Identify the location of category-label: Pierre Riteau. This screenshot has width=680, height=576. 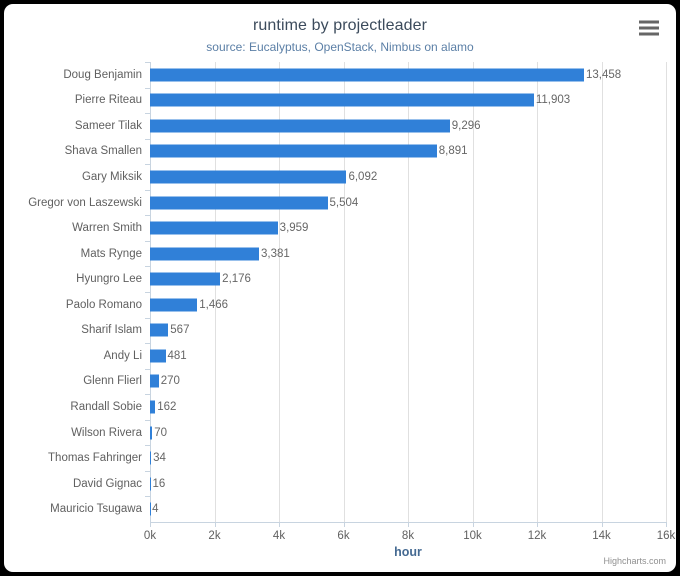
(108, 100).